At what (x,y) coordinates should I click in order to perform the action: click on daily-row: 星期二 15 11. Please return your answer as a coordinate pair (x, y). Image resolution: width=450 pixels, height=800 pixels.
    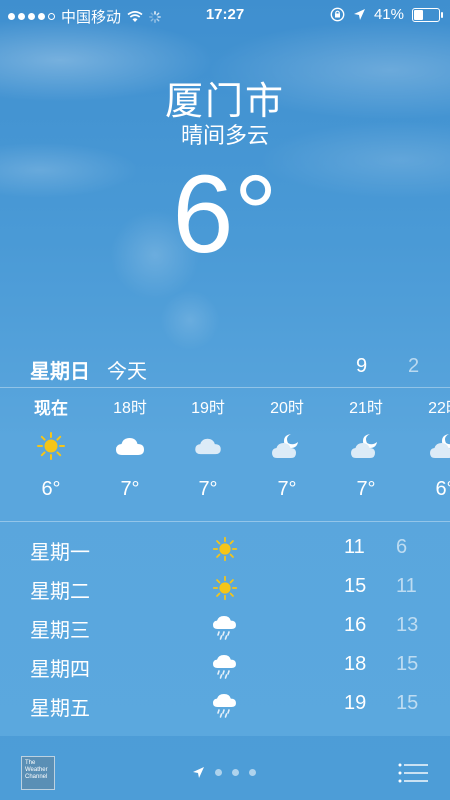
    Looking at the image, I should click on (225, 587).